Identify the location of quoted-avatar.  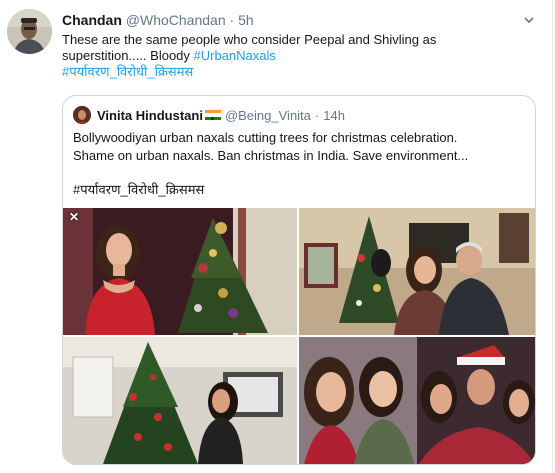
(82, 115).